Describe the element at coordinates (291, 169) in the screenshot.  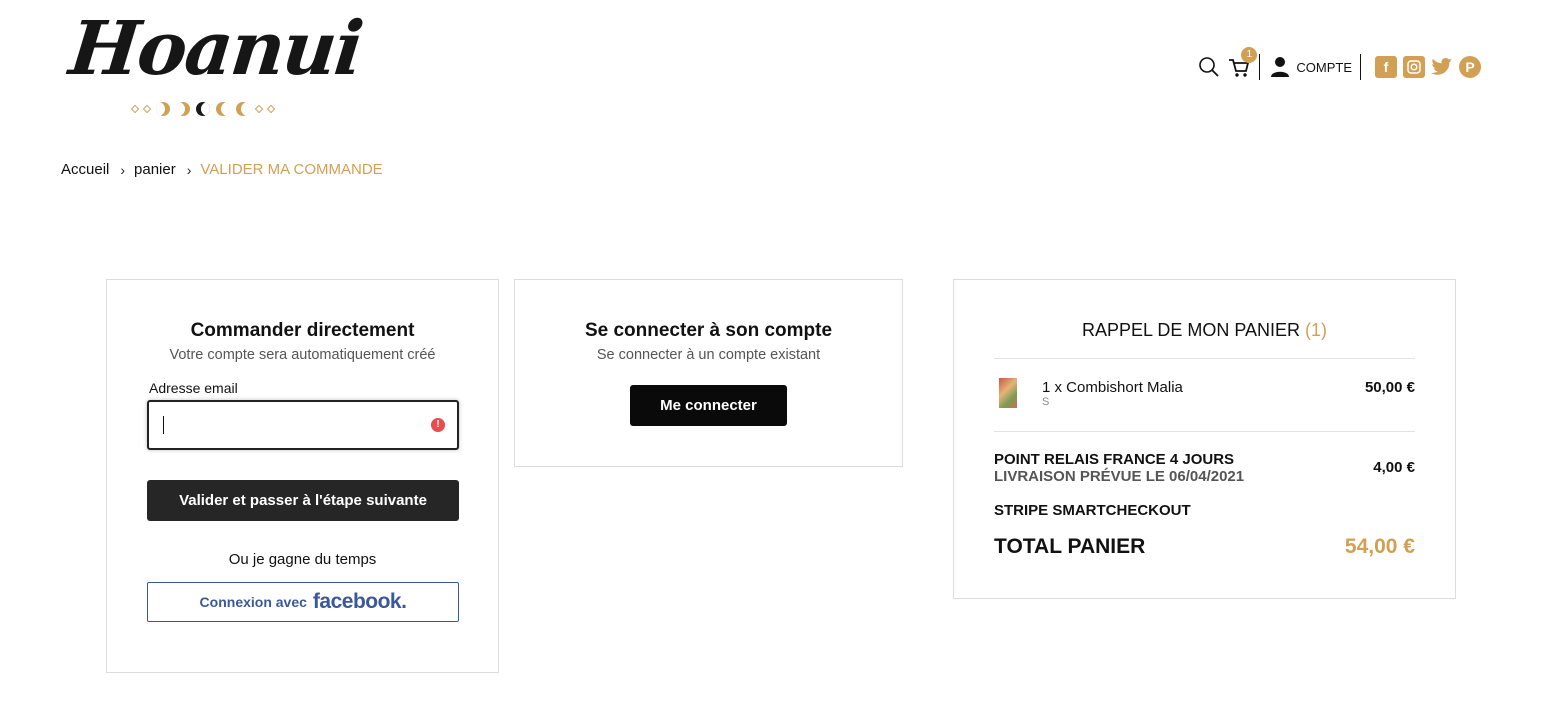
I see `breadcrumb-current: VALIDER MA COMMANDE` at that location.